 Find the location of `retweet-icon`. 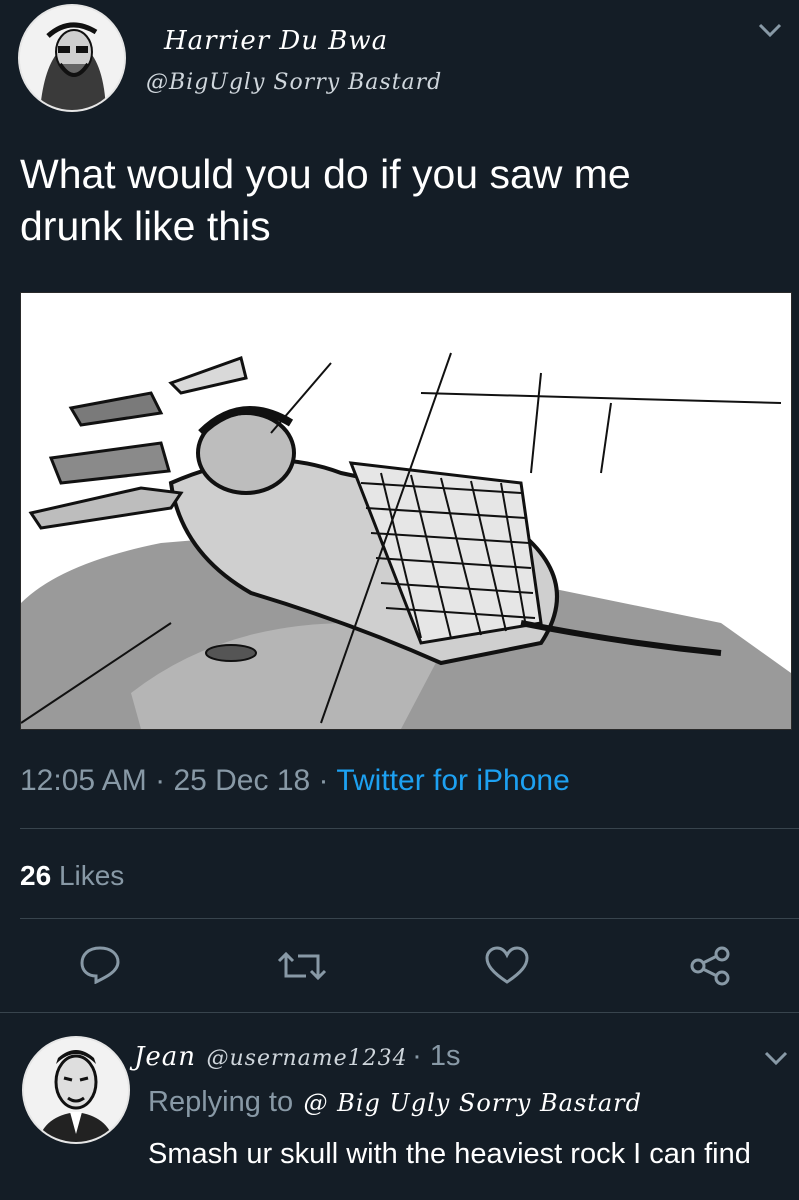

retweet-icon is located at coordinates (302, 968).